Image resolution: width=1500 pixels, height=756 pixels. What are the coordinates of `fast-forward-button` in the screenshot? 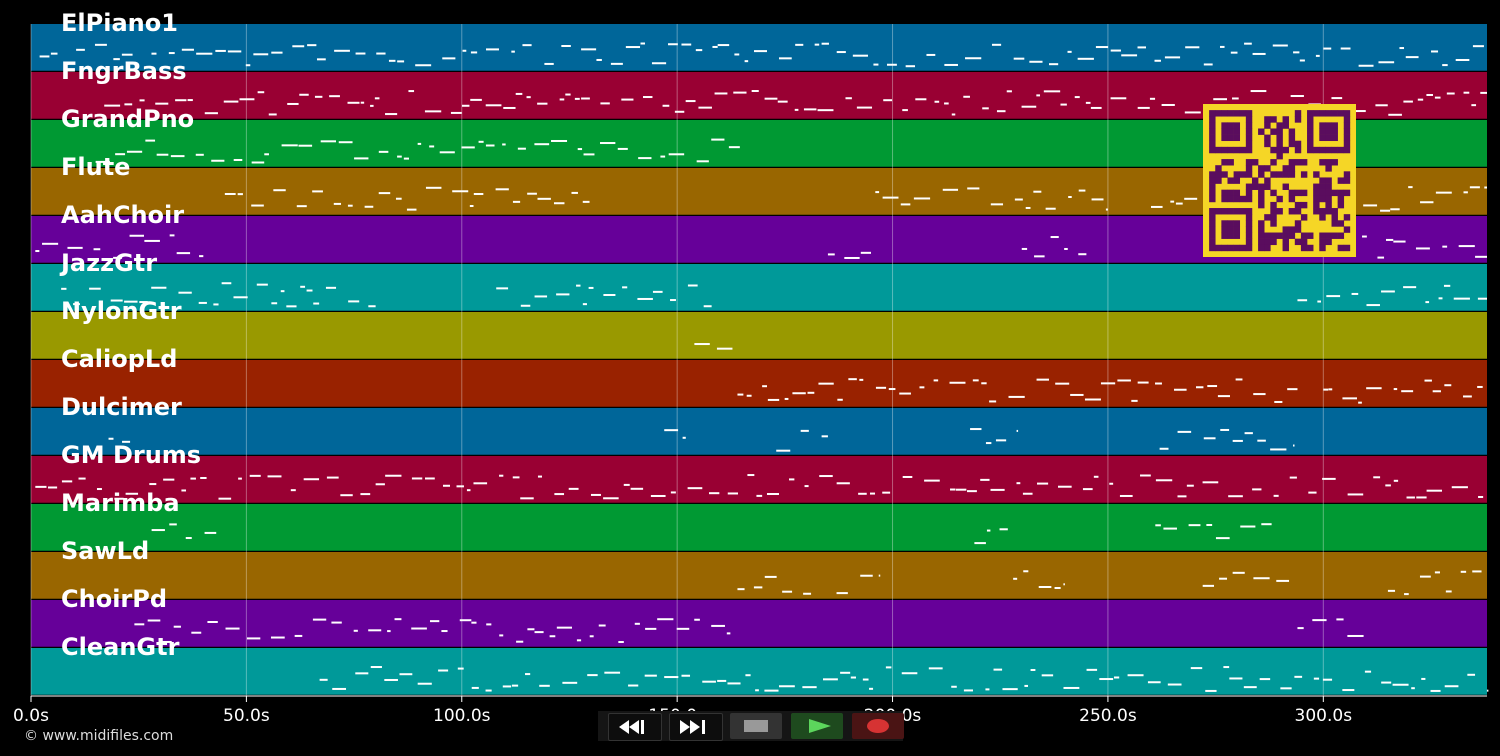 It's located at (696, 727).